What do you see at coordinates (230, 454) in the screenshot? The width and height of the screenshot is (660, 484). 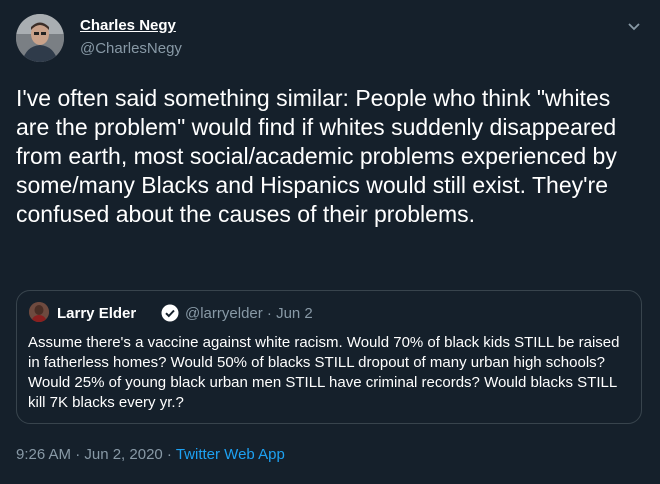 I see `tweet-source-app: Twitter Web App` at bounding box center [230, 454].